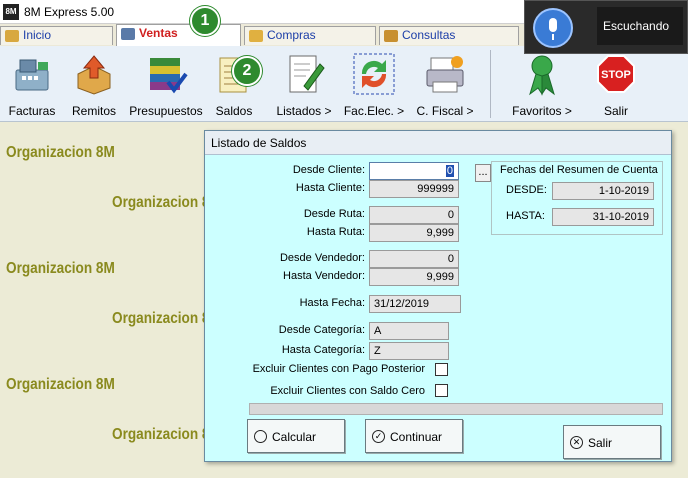  I want to click on hasta-categoria-input: Z, so click(409, 351).